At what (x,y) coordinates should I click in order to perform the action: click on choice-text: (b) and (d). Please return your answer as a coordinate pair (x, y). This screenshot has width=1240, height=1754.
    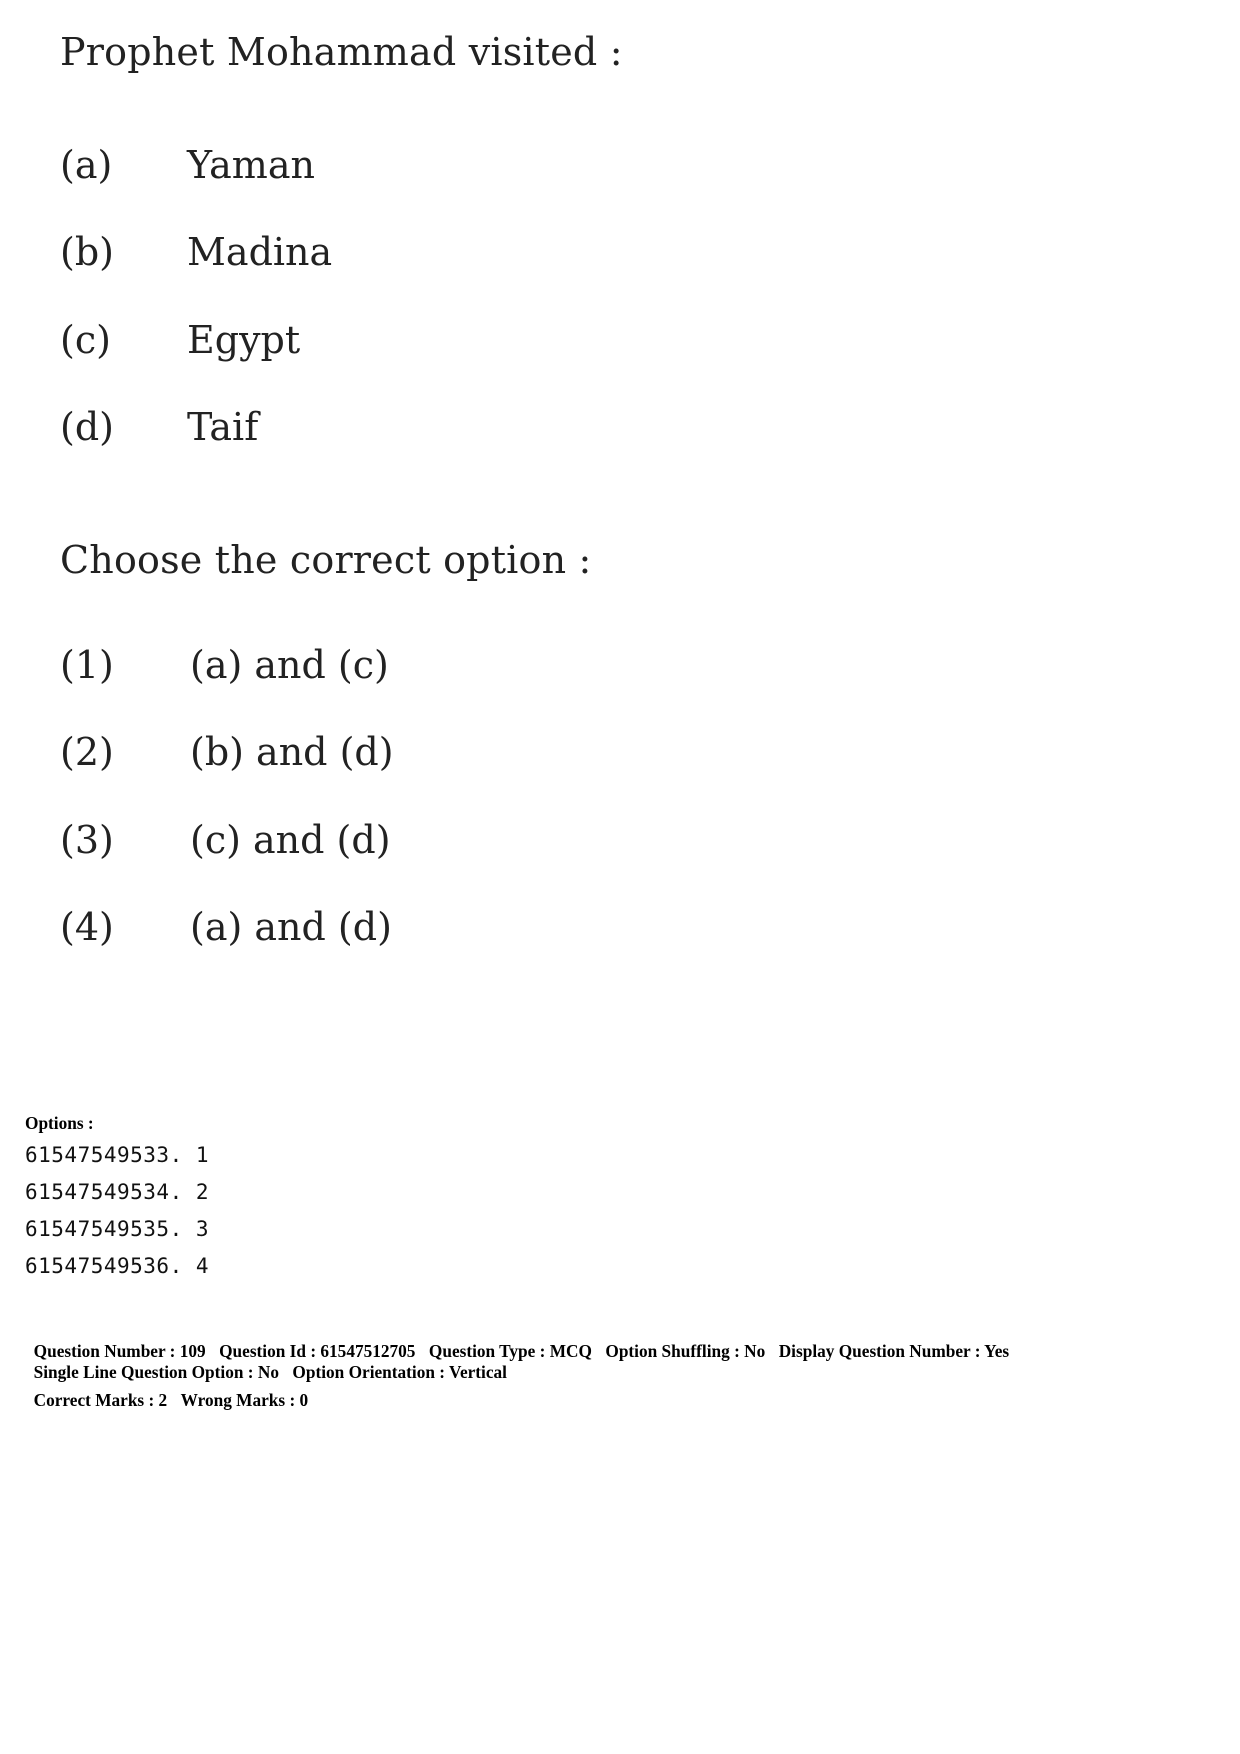
    Looking at the image, I should click on (292, 752).